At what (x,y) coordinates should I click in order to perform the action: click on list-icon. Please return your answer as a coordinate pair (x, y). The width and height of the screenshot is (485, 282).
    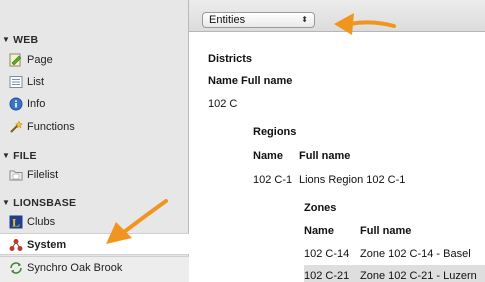
    Looking at the image, I should click on (16, 82).